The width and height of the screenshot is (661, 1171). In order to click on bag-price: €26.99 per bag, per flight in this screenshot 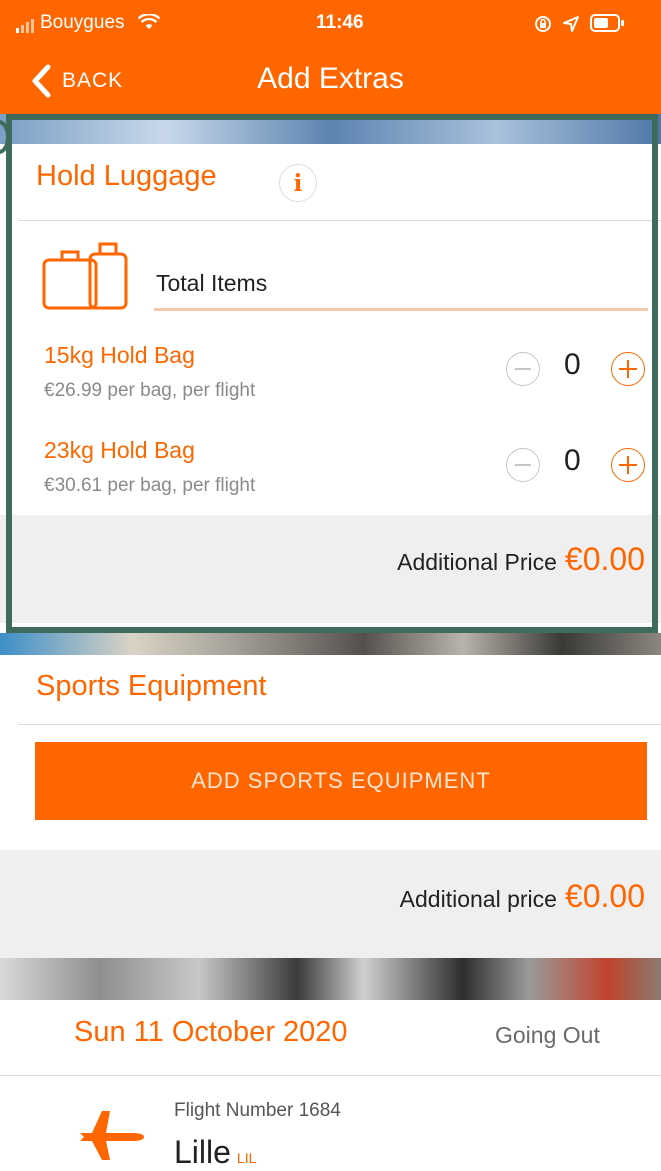, I will do `click(150, 390)`.